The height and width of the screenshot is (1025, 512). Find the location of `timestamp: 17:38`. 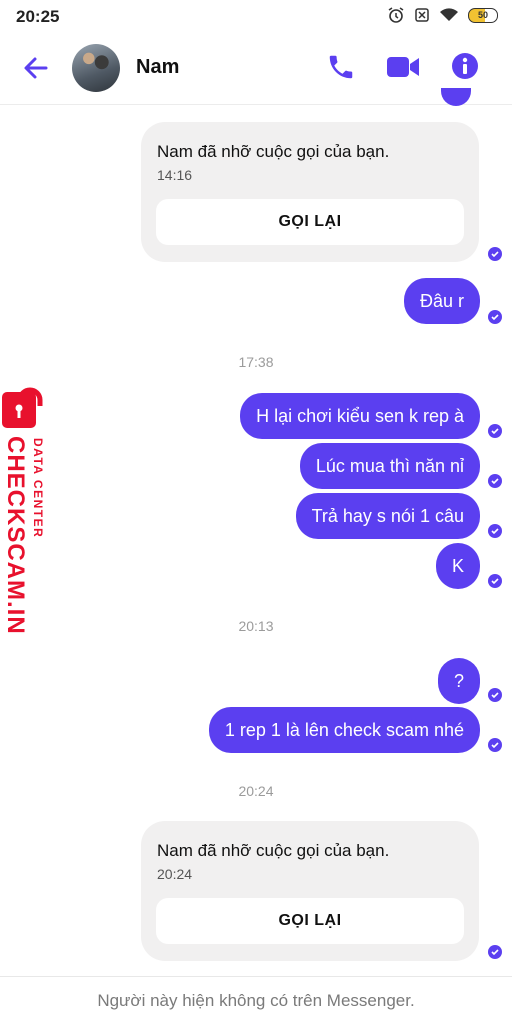

timestamp: 17:38 is located at coordinates (256, 362).